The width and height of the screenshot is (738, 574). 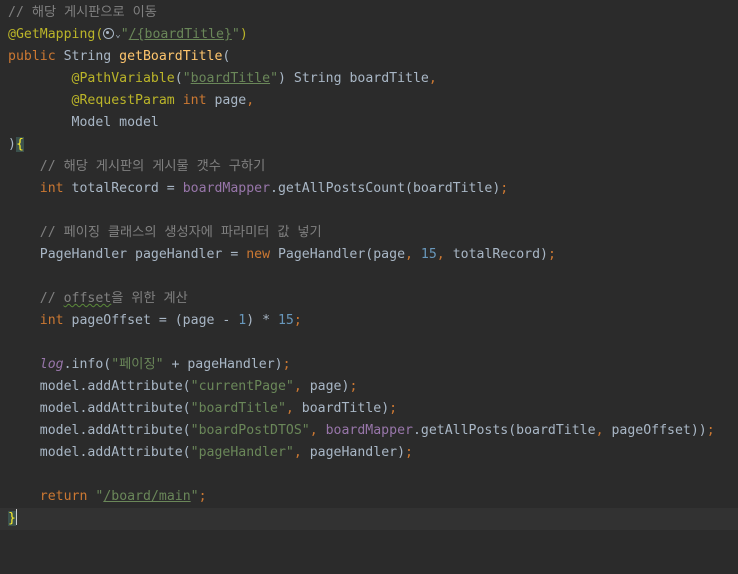 What do you see at coordinates (56, 34) in the screenshot?
I see `annotation-getmapping: @GetMapping(` at bounding box center [56, 34].